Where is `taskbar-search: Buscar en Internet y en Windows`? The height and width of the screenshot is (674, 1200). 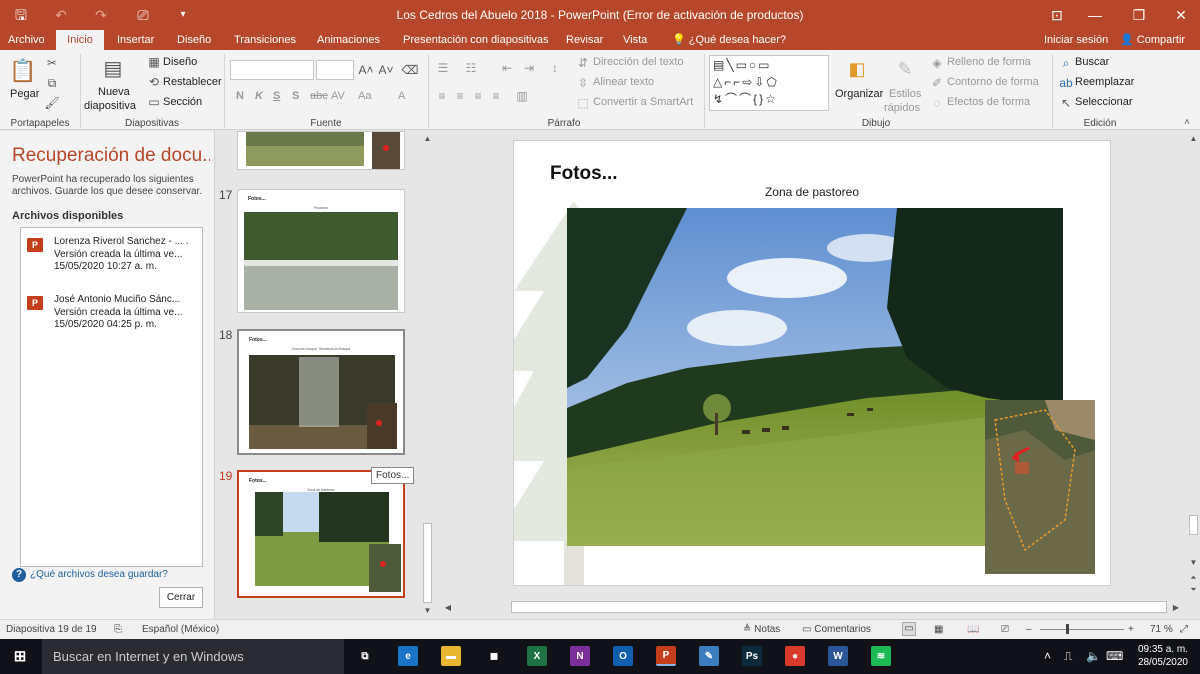 taskbar-search: Buscar en Internet y en Windows is located at coordinates (193, 656).